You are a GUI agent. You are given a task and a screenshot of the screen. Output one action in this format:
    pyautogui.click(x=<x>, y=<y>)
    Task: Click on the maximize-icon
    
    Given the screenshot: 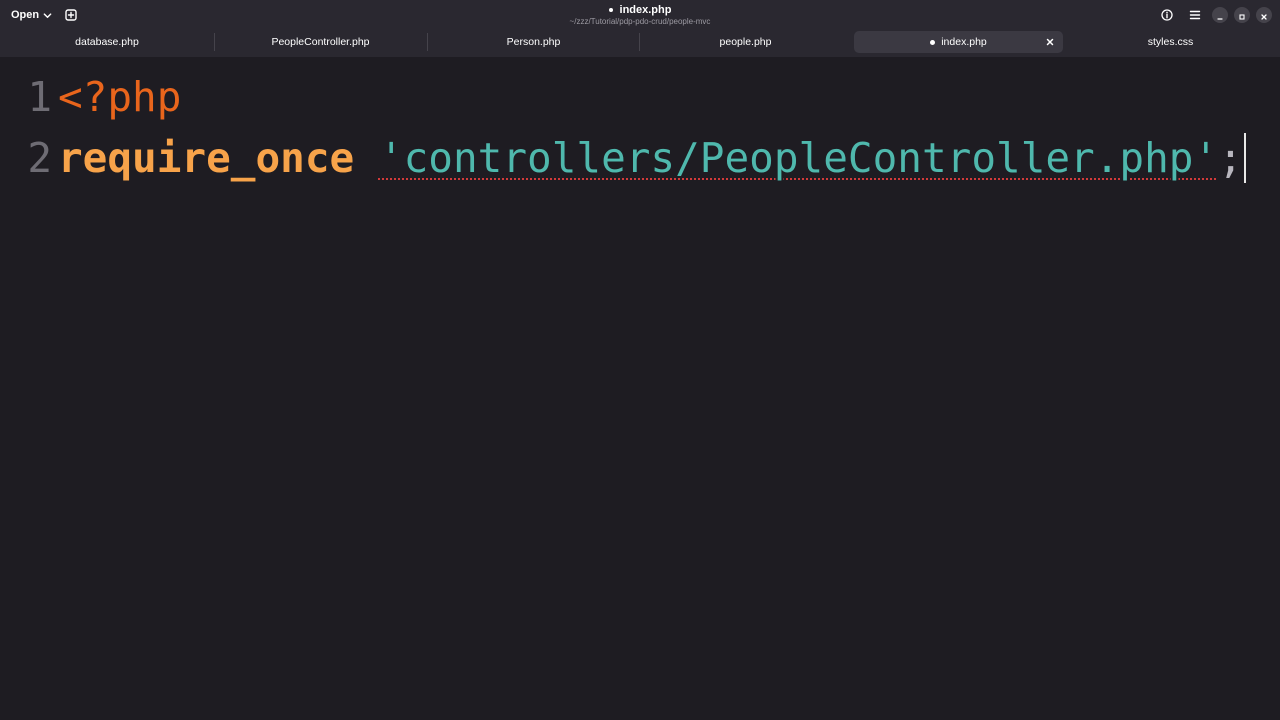 What is the action you would take?
    pyautogui.click(x=1242, y=15)
    